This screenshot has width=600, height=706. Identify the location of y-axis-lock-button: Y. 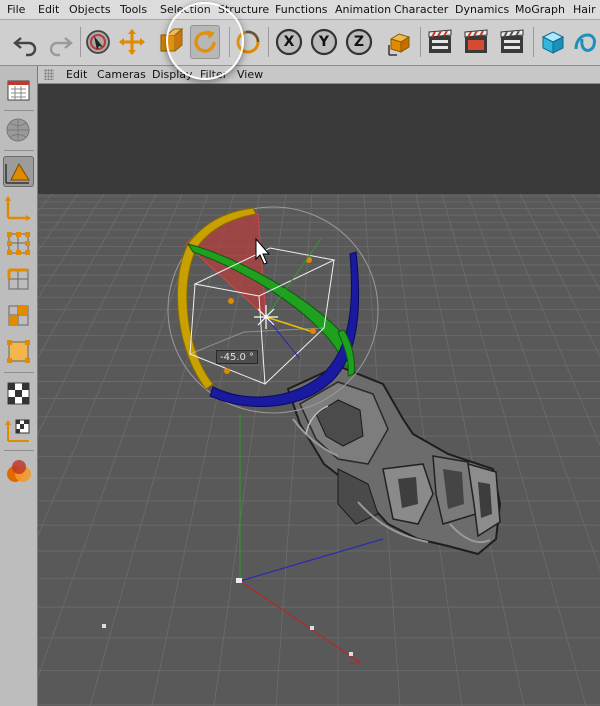
(324, 42).